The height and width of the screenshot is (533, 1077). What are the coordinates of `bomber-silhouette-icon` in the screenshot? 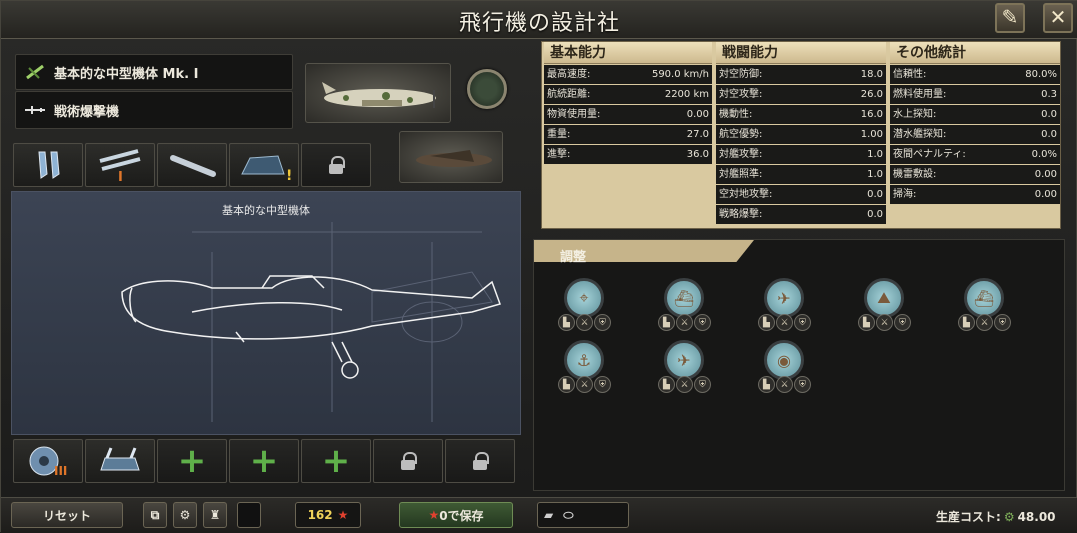 It's located at (379, 95).